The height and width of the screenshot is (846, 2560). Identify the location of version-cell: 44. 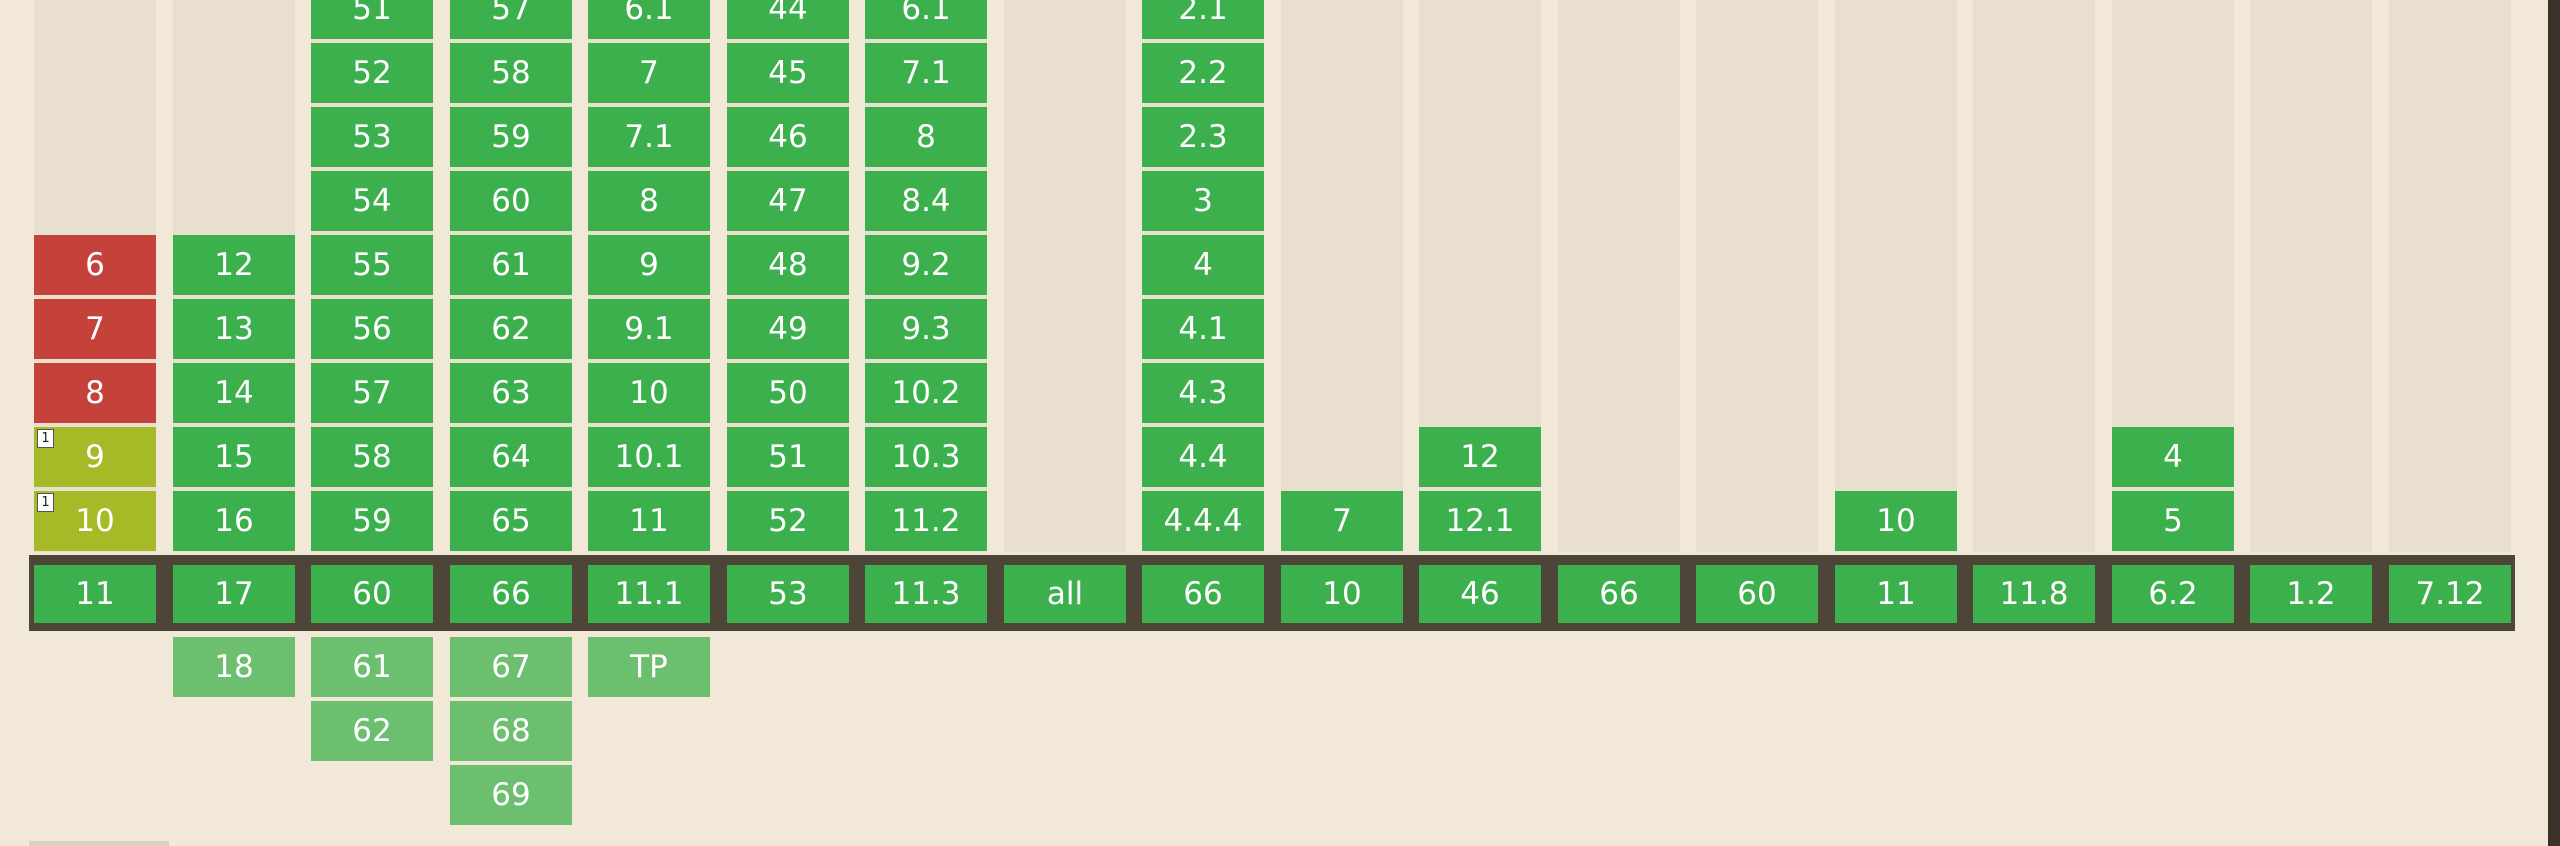
(788, 19).